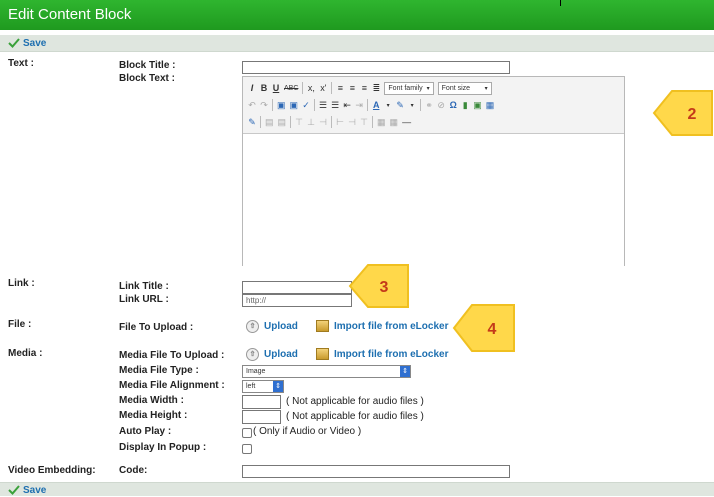 The height and width of the screenshot is (497, 714). Describe the element at coordinates (441, 105) in the screenshot. I see `unlink-icon: ⊘` at that location.